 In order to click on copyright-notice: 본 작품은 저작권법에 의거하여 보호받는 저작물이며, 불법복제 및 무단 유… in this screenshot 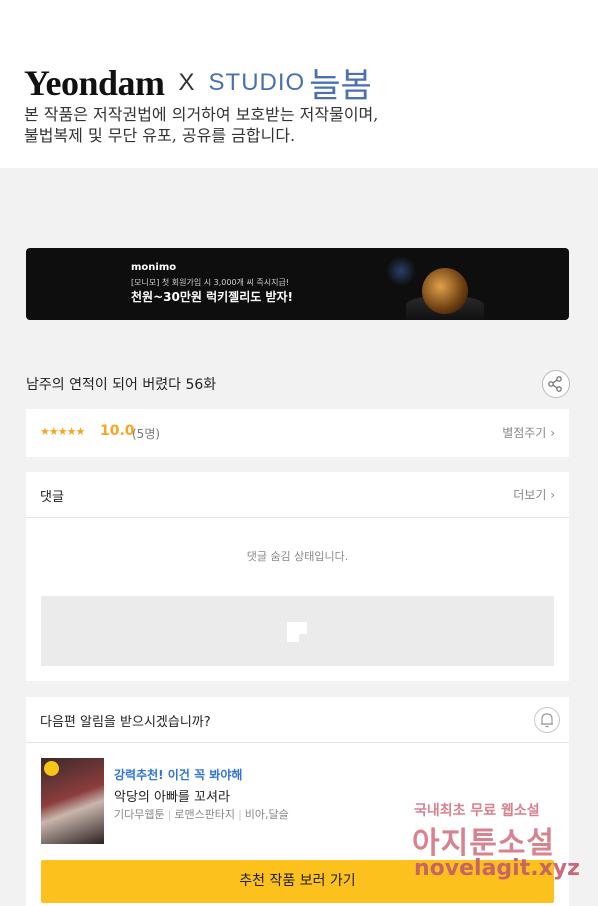, I will do `click(201, 125)`.